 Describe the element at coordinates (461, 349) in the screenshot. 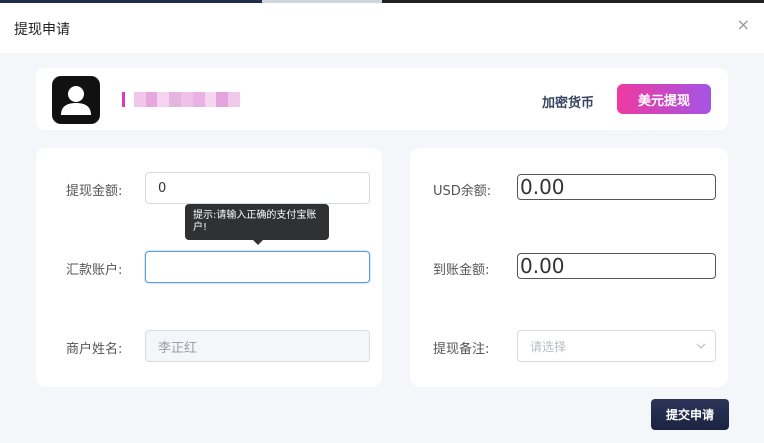

I see `remark-label: 提现备注:` at that location.